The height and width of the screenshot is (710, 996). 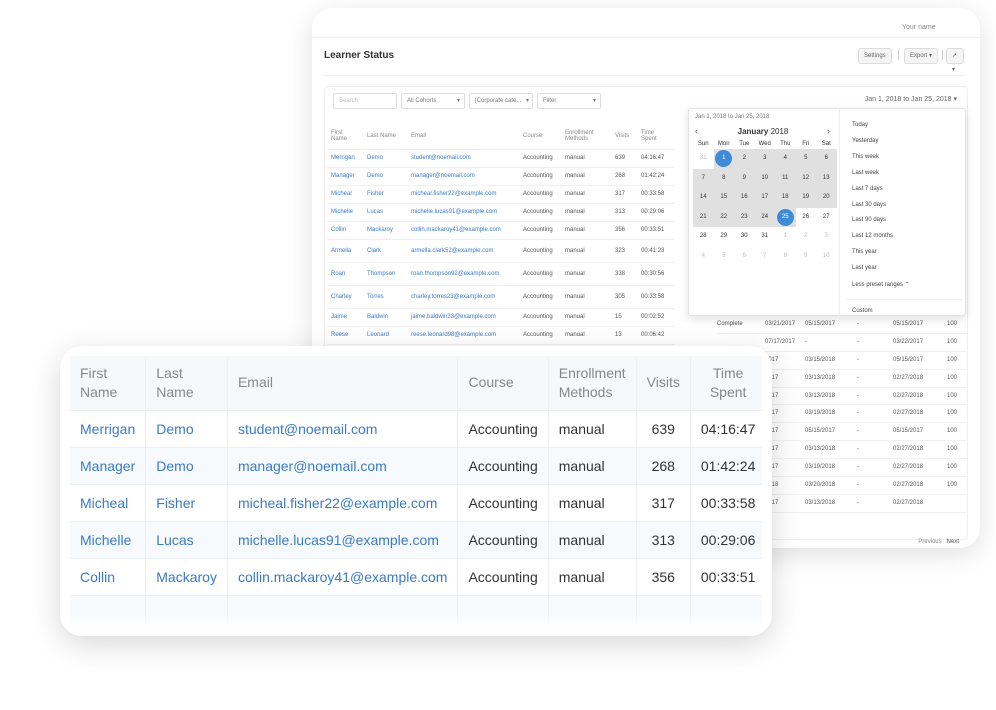 I want to click on preset-range-item: Last year, so click(x=864, y=268).